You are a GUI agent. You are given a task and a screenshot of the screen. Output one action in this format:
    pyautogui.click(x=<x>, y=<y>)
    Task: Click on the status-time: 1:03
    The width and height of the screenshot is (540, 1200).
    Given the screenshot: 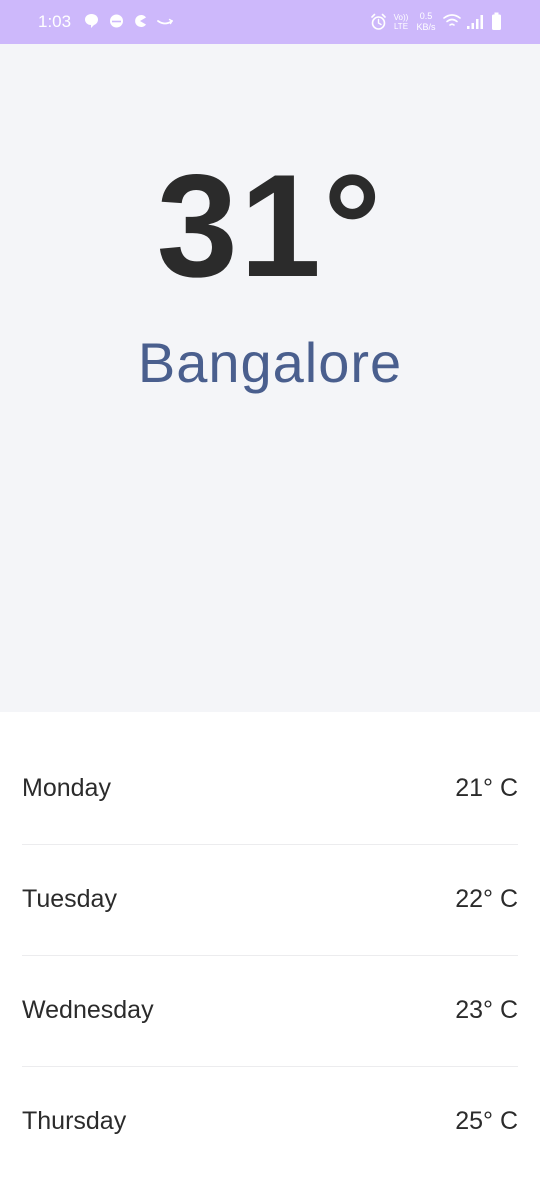 What is the action you would take?
    pyautogui.click(x=55, y=21)
    